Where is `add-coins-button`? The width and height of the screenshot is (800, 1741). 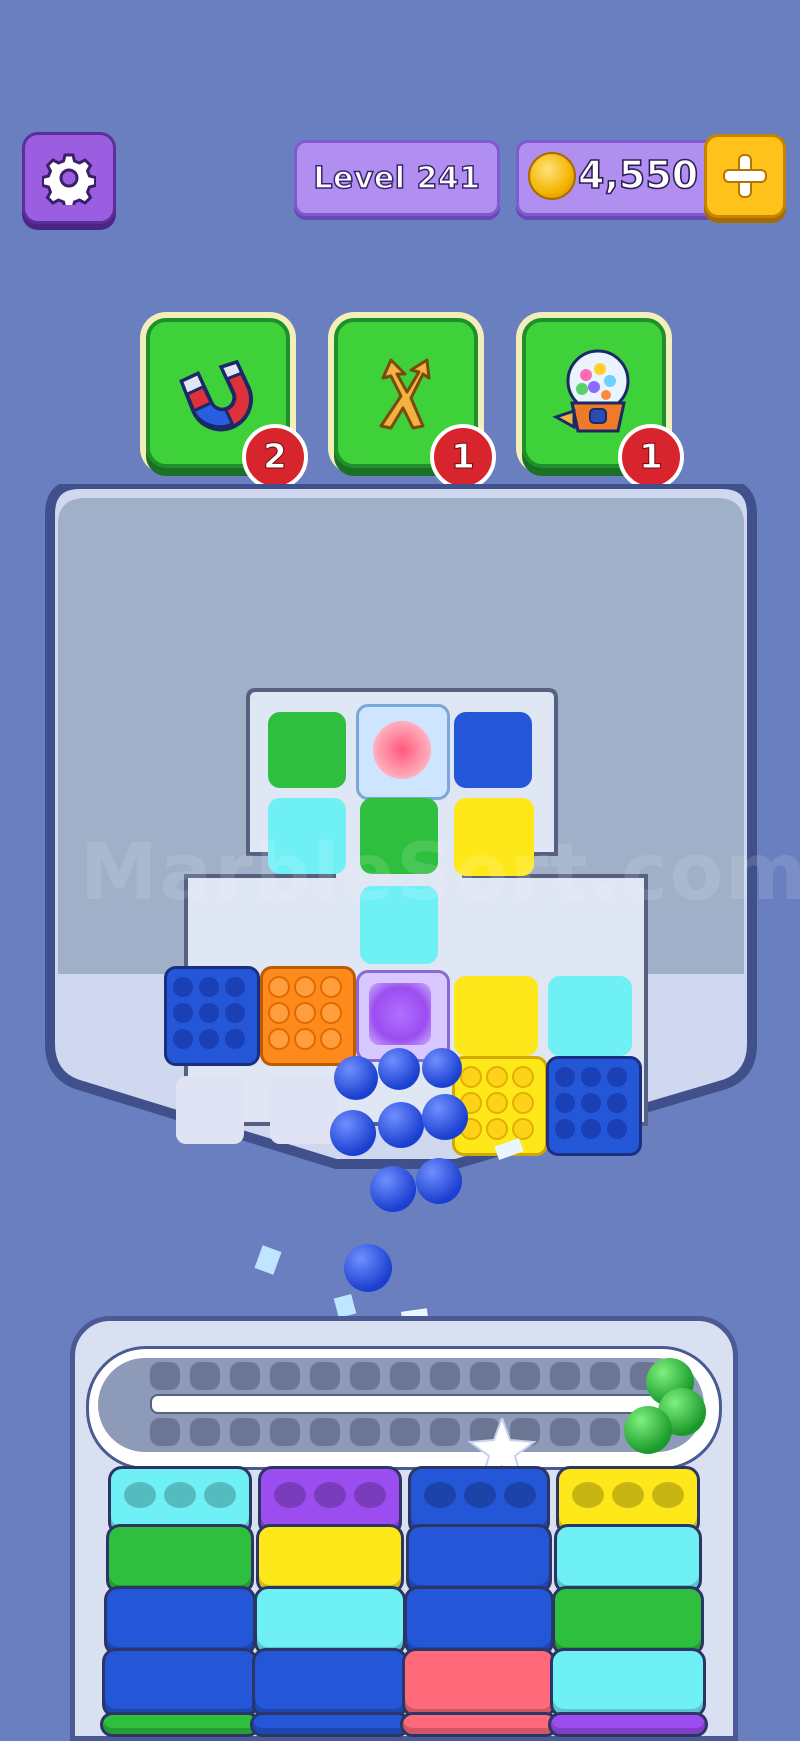
add-coins-button is located at coordinates (745, 176).